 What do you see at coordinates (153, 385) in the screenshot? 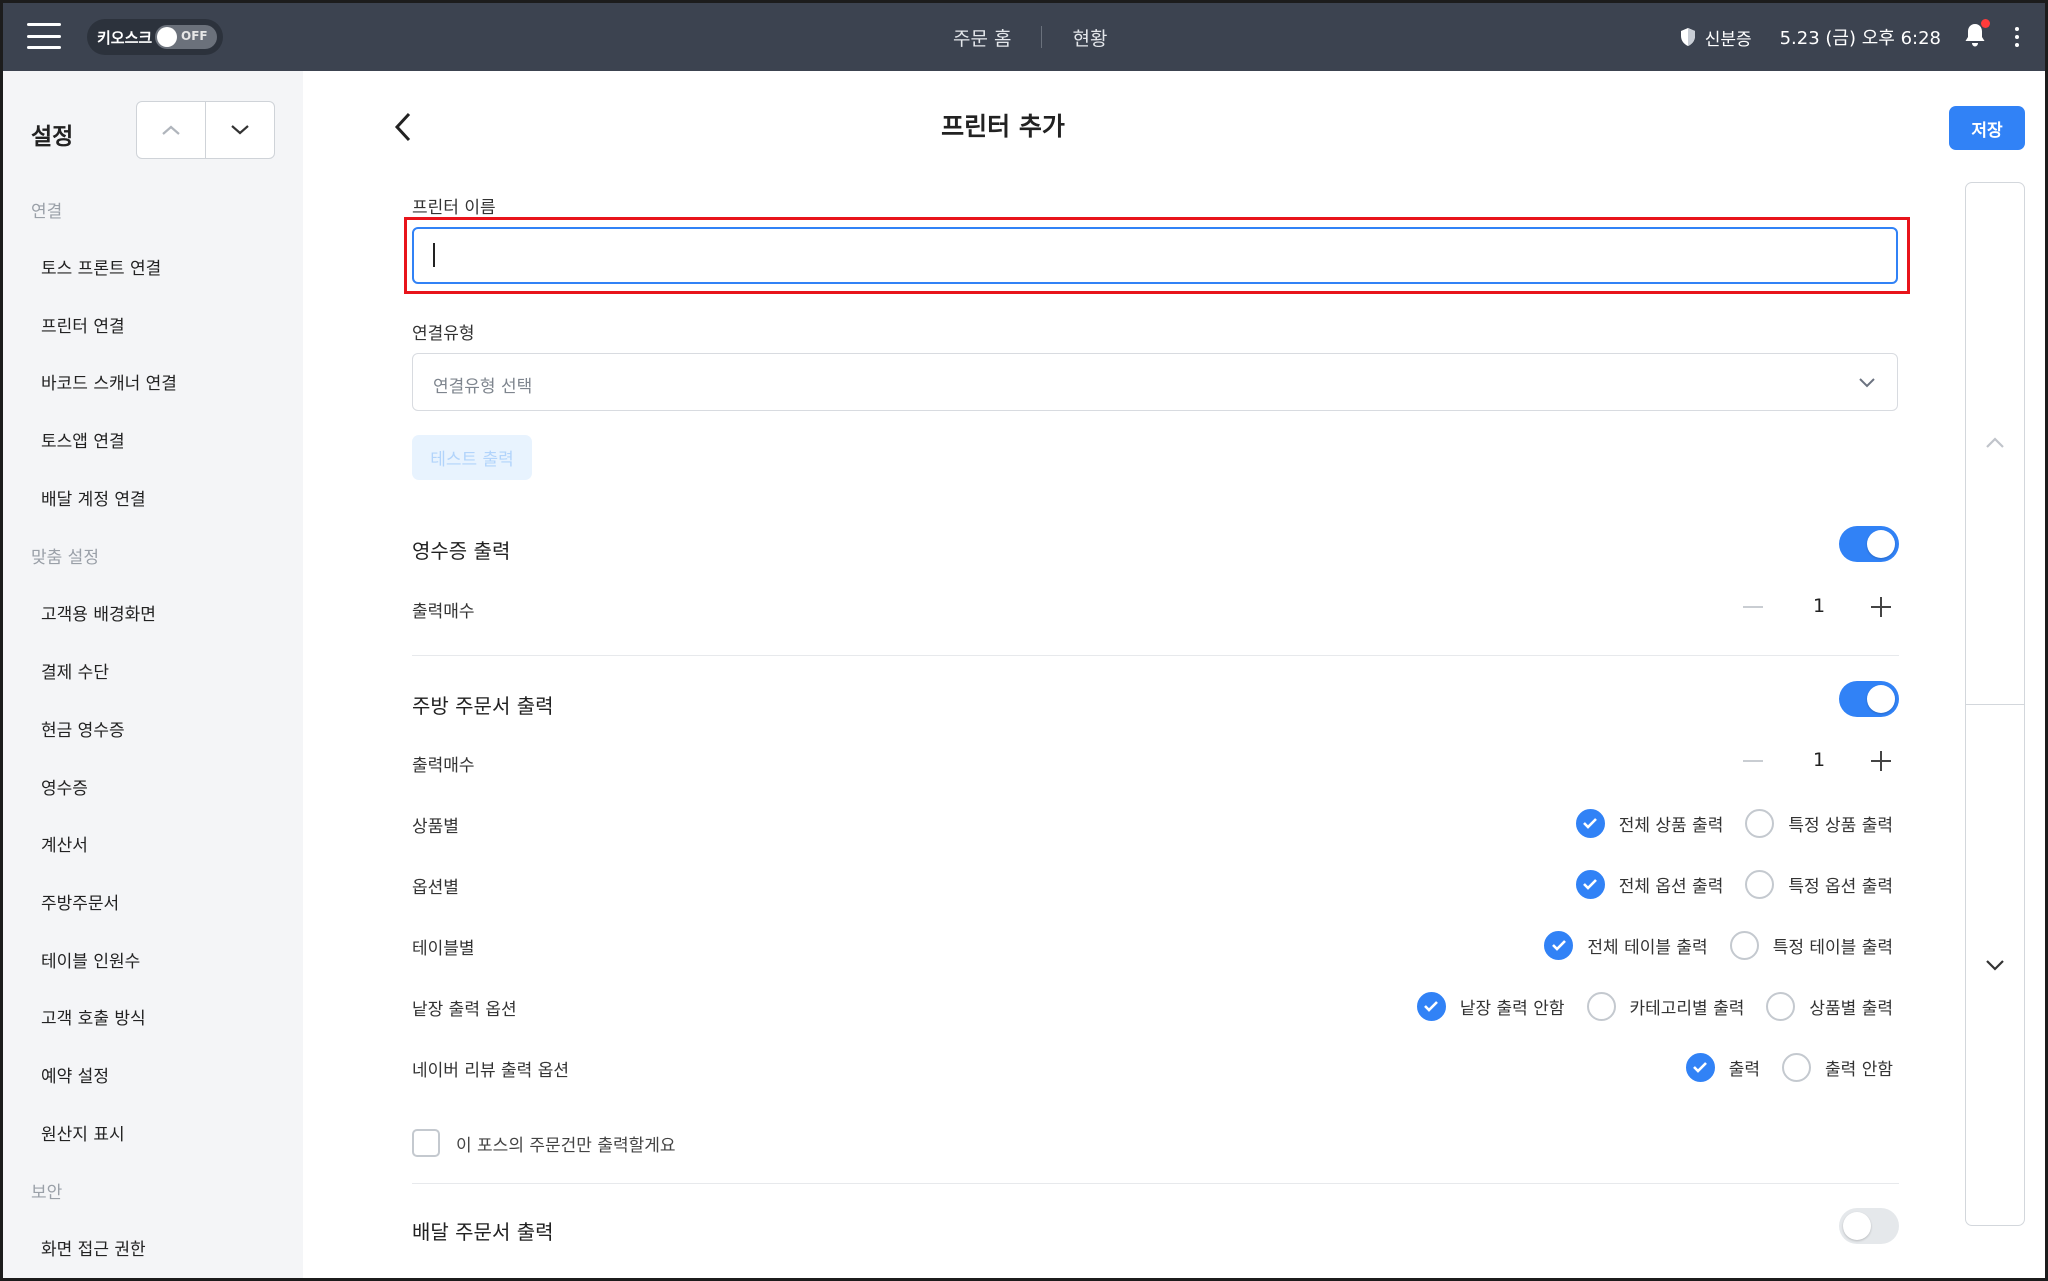
I see `sidebar-item-barcode-scanner: 바코드 스캐너 연결` at bounding box center [153, 385].